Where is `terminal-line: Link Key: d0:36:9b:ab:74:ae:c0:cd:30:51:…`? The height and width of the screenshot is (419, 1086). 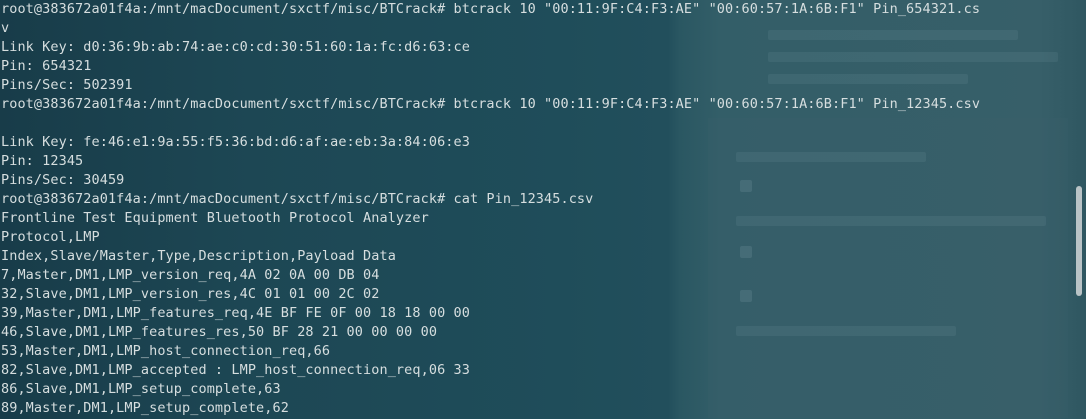 terminal-line: Link Key: d0:36:9b:ab:74:ae:c0:cd:30:51:… is located at coordinates (235, 47).